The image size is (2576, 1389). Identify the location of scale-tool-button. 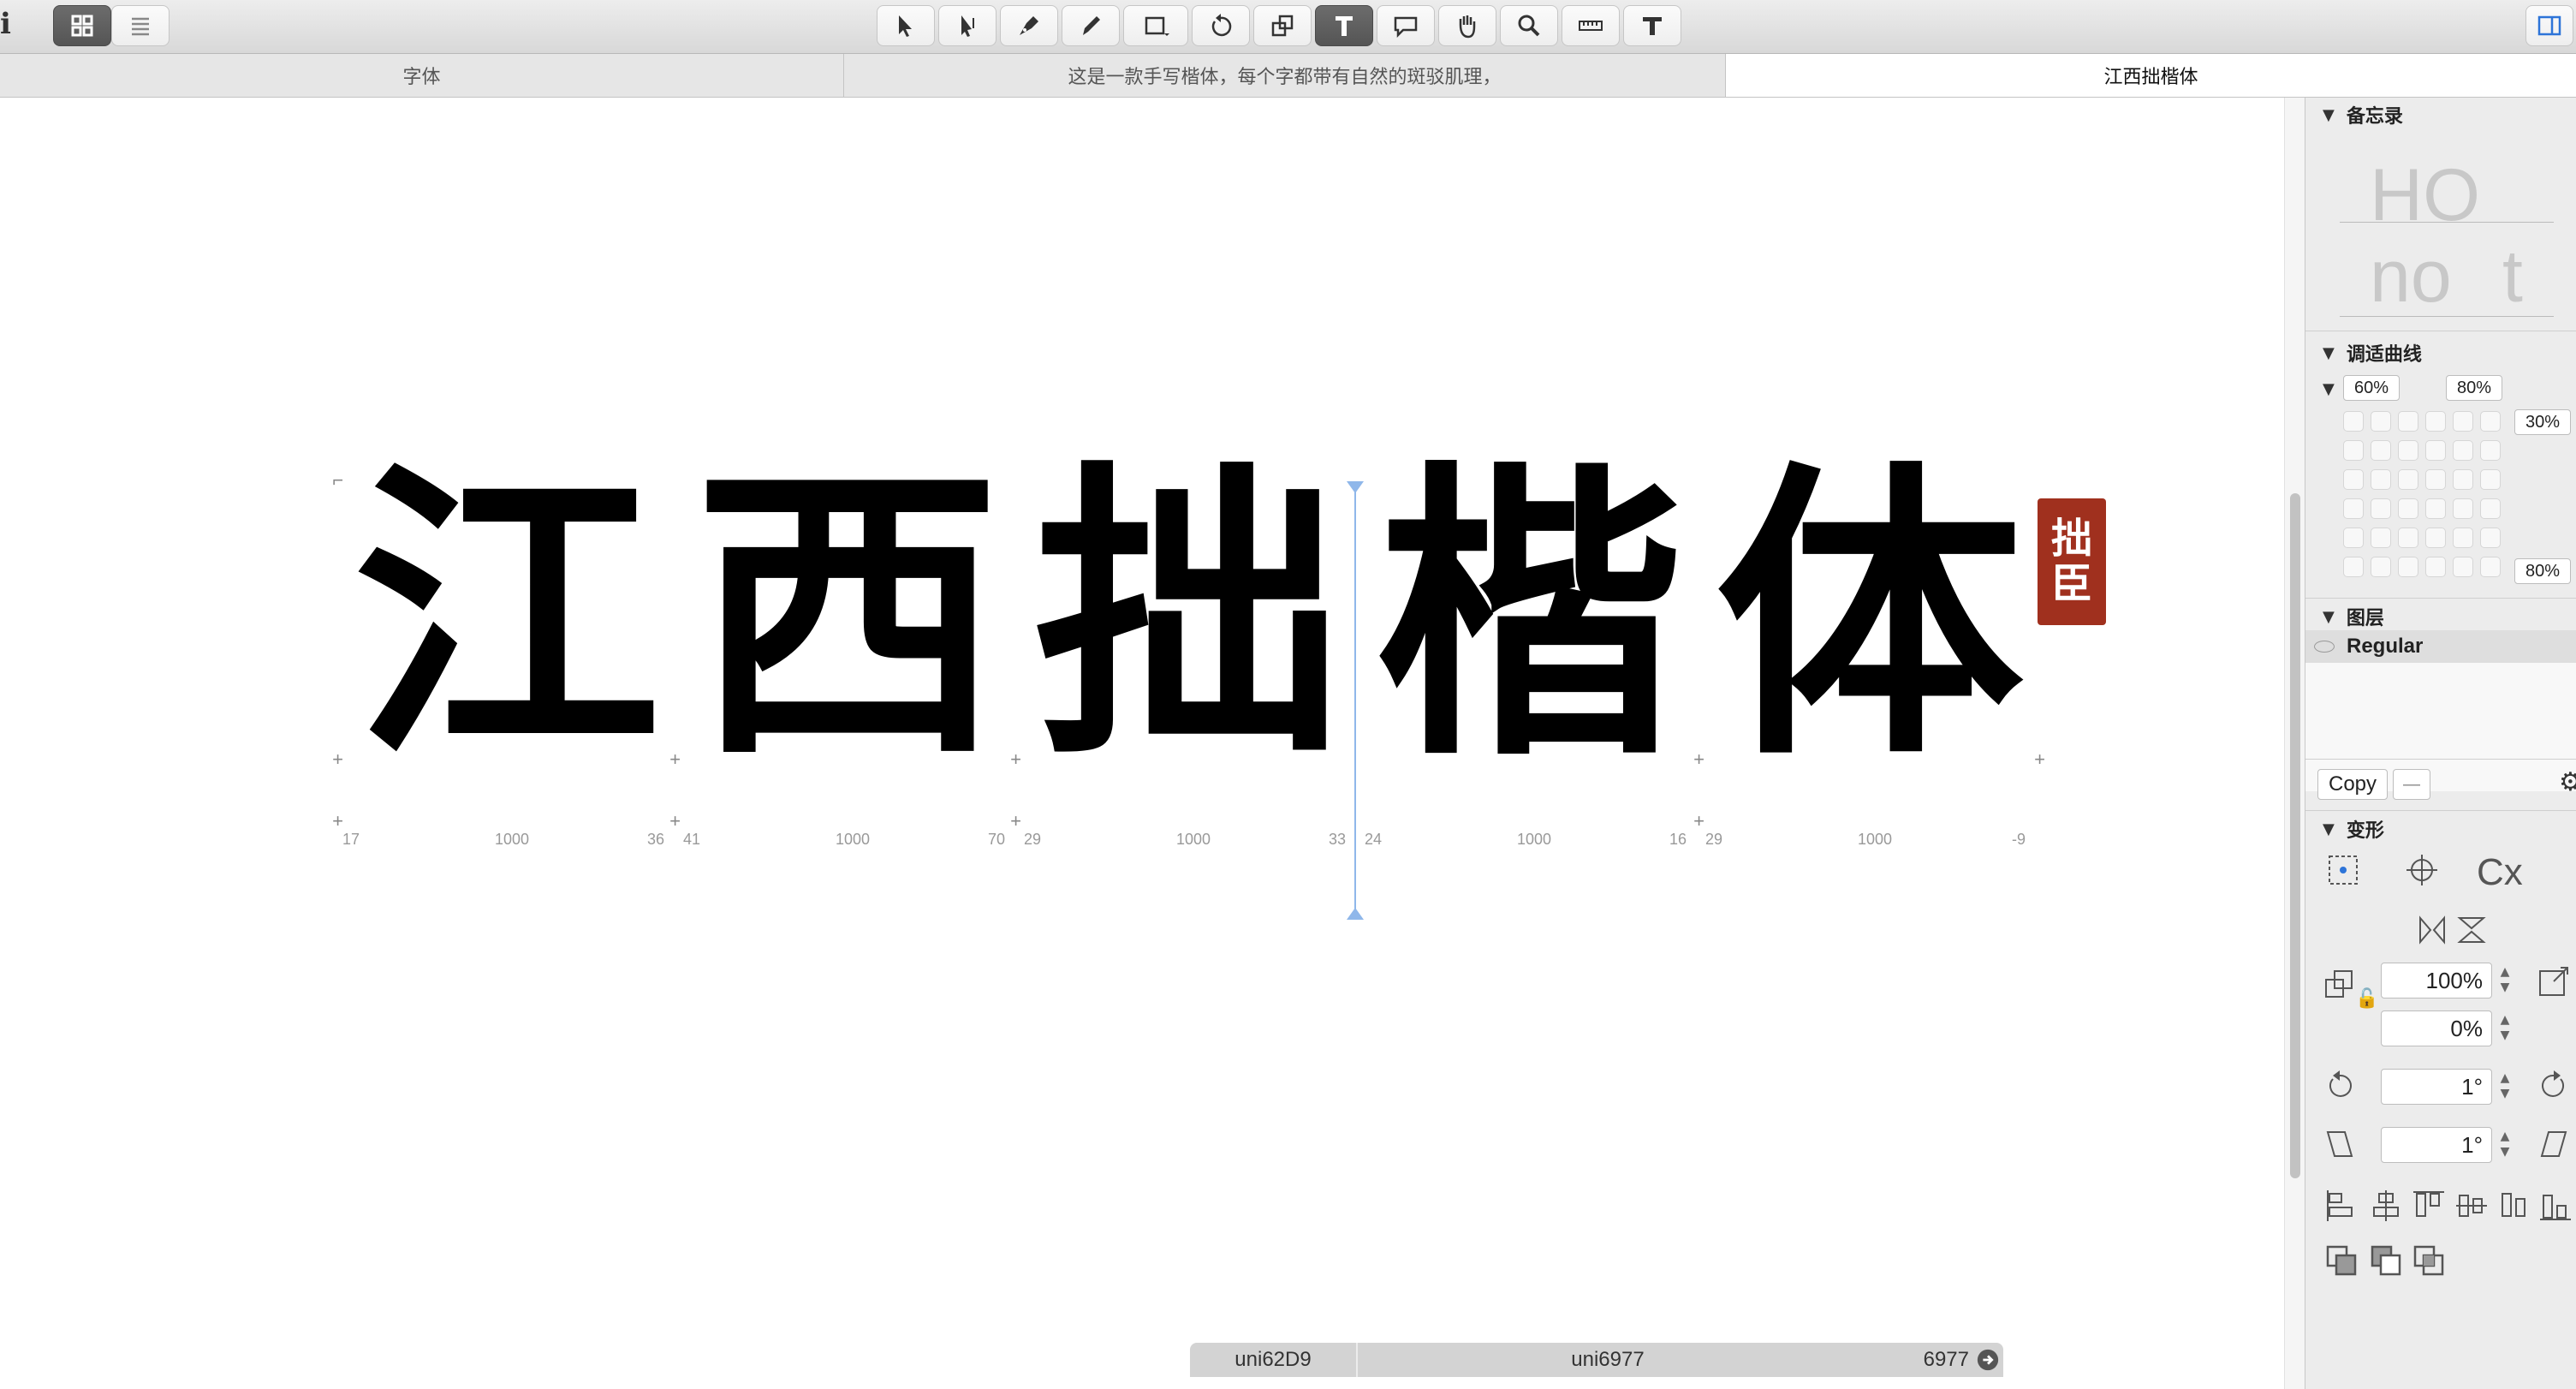
(1282, 25).